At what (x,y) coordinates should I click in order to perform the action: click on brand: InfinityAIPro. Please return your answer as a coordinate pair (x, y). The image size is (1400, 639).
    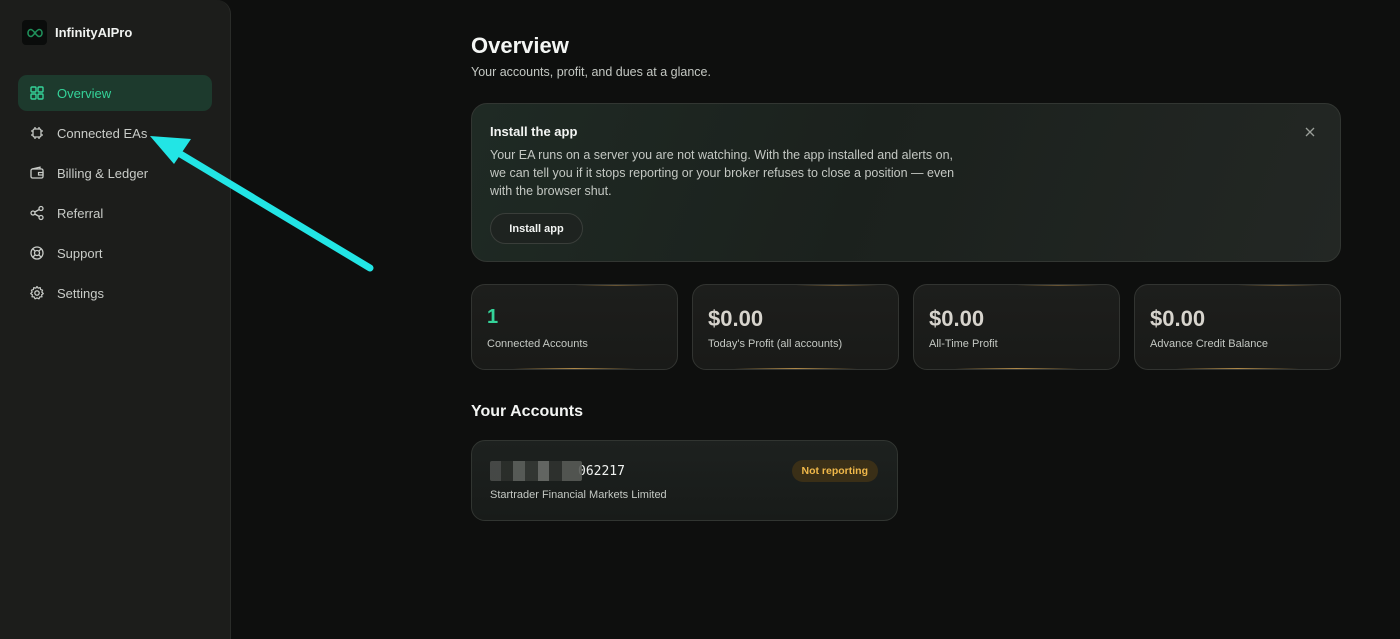
    Looking at the image, I should click on (77, 32).